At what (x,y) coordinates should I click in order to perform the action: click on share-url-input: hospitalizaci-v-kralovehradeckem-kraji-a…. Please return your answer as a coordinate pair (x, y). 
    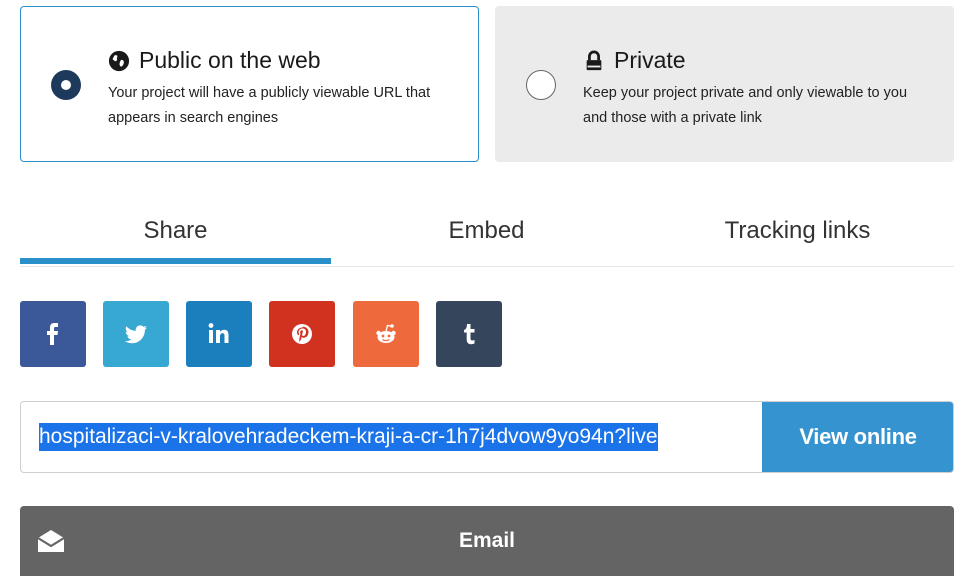
    Looking at the image, I should click on (391, 436).